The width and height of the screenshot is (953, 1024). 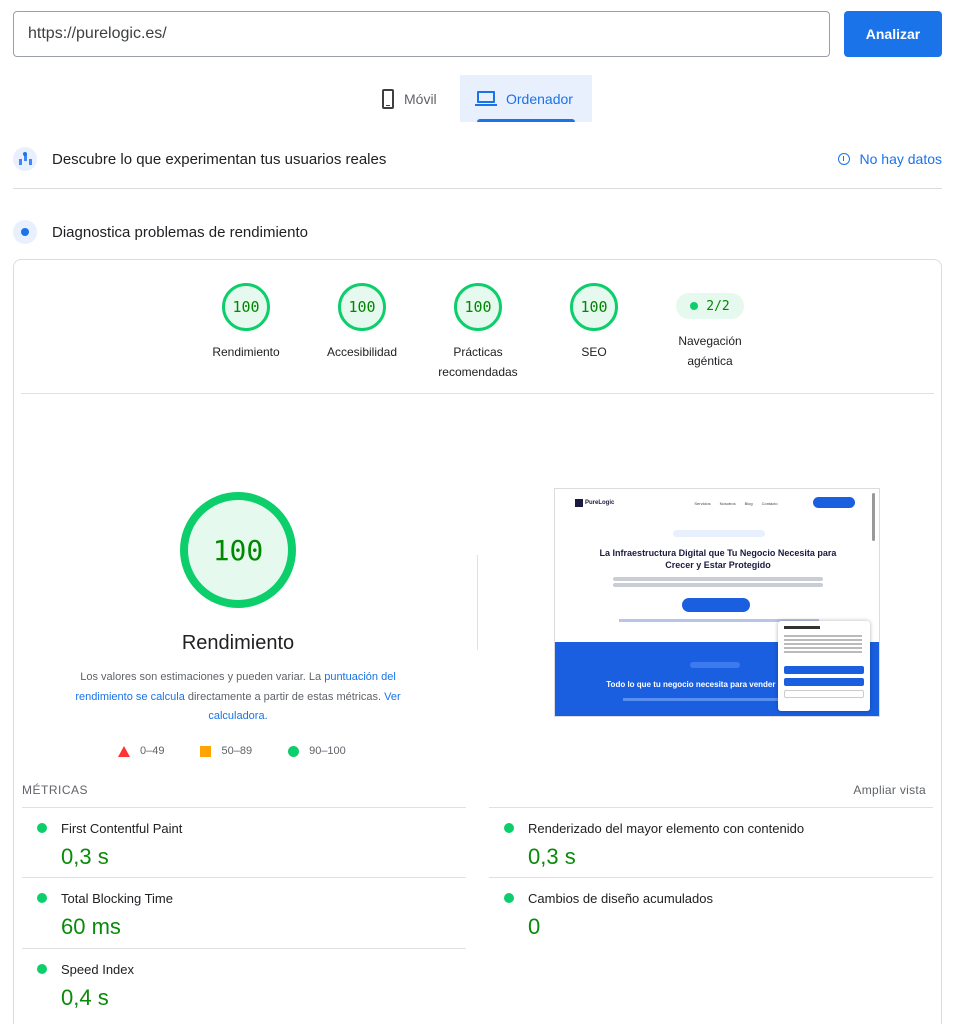 I want to click on gauge-agentic-navigation: 2/2 Navegación agéntica, so click(x=710, y=327).